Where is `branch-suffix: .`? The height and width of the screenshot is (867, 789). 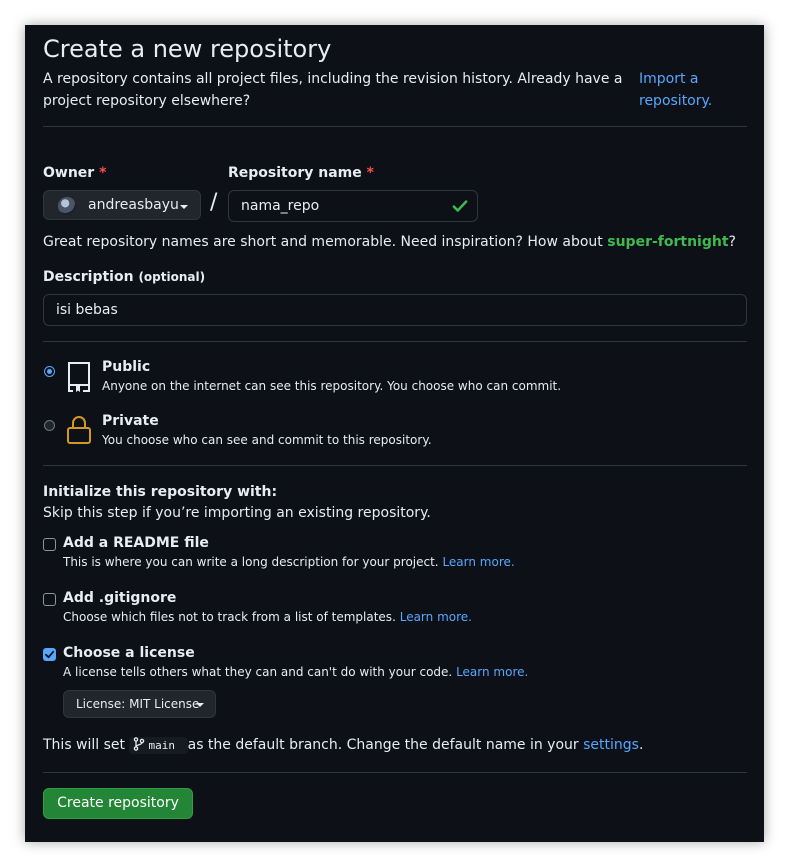 branch-suffix: . is located at coordinates (641, 745).